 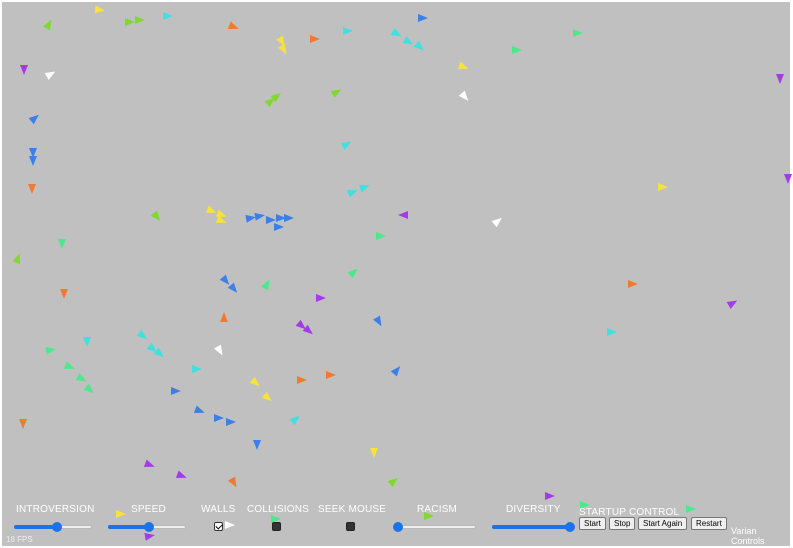 I want to click on start-button: Start, so click(x=592, y=523).